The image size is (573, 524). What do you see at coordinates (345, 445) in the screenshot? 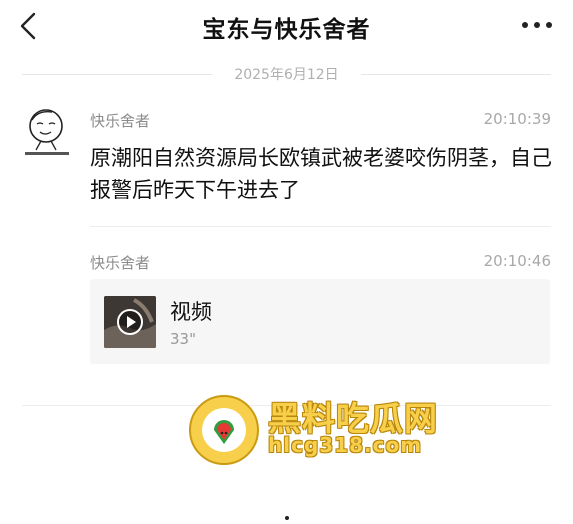
I see `watermark-url: hlcg318.com` at bounding box center [345, 445].